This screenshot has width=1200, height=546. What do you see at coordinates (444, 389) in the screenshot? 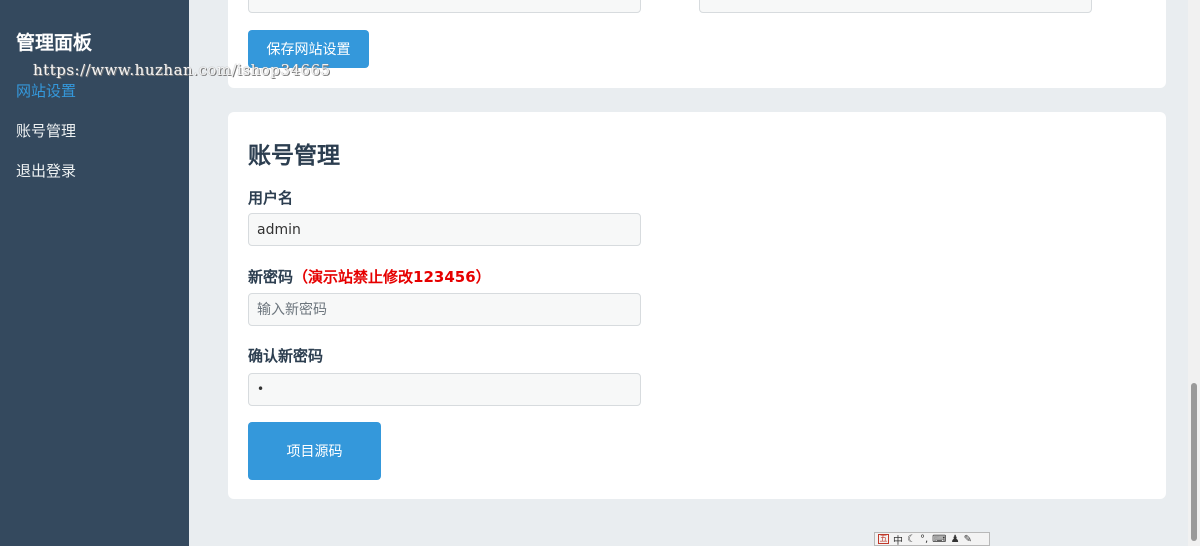
I see `confirm-password-input: •` at bounding box center [444, 389].